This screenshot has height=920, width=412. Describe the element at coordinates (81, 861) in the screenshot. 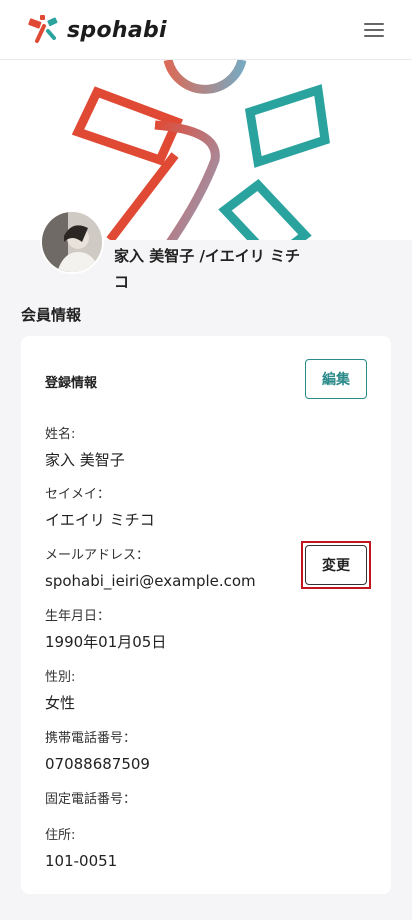

I see `field-value: 101-0051` at that location.